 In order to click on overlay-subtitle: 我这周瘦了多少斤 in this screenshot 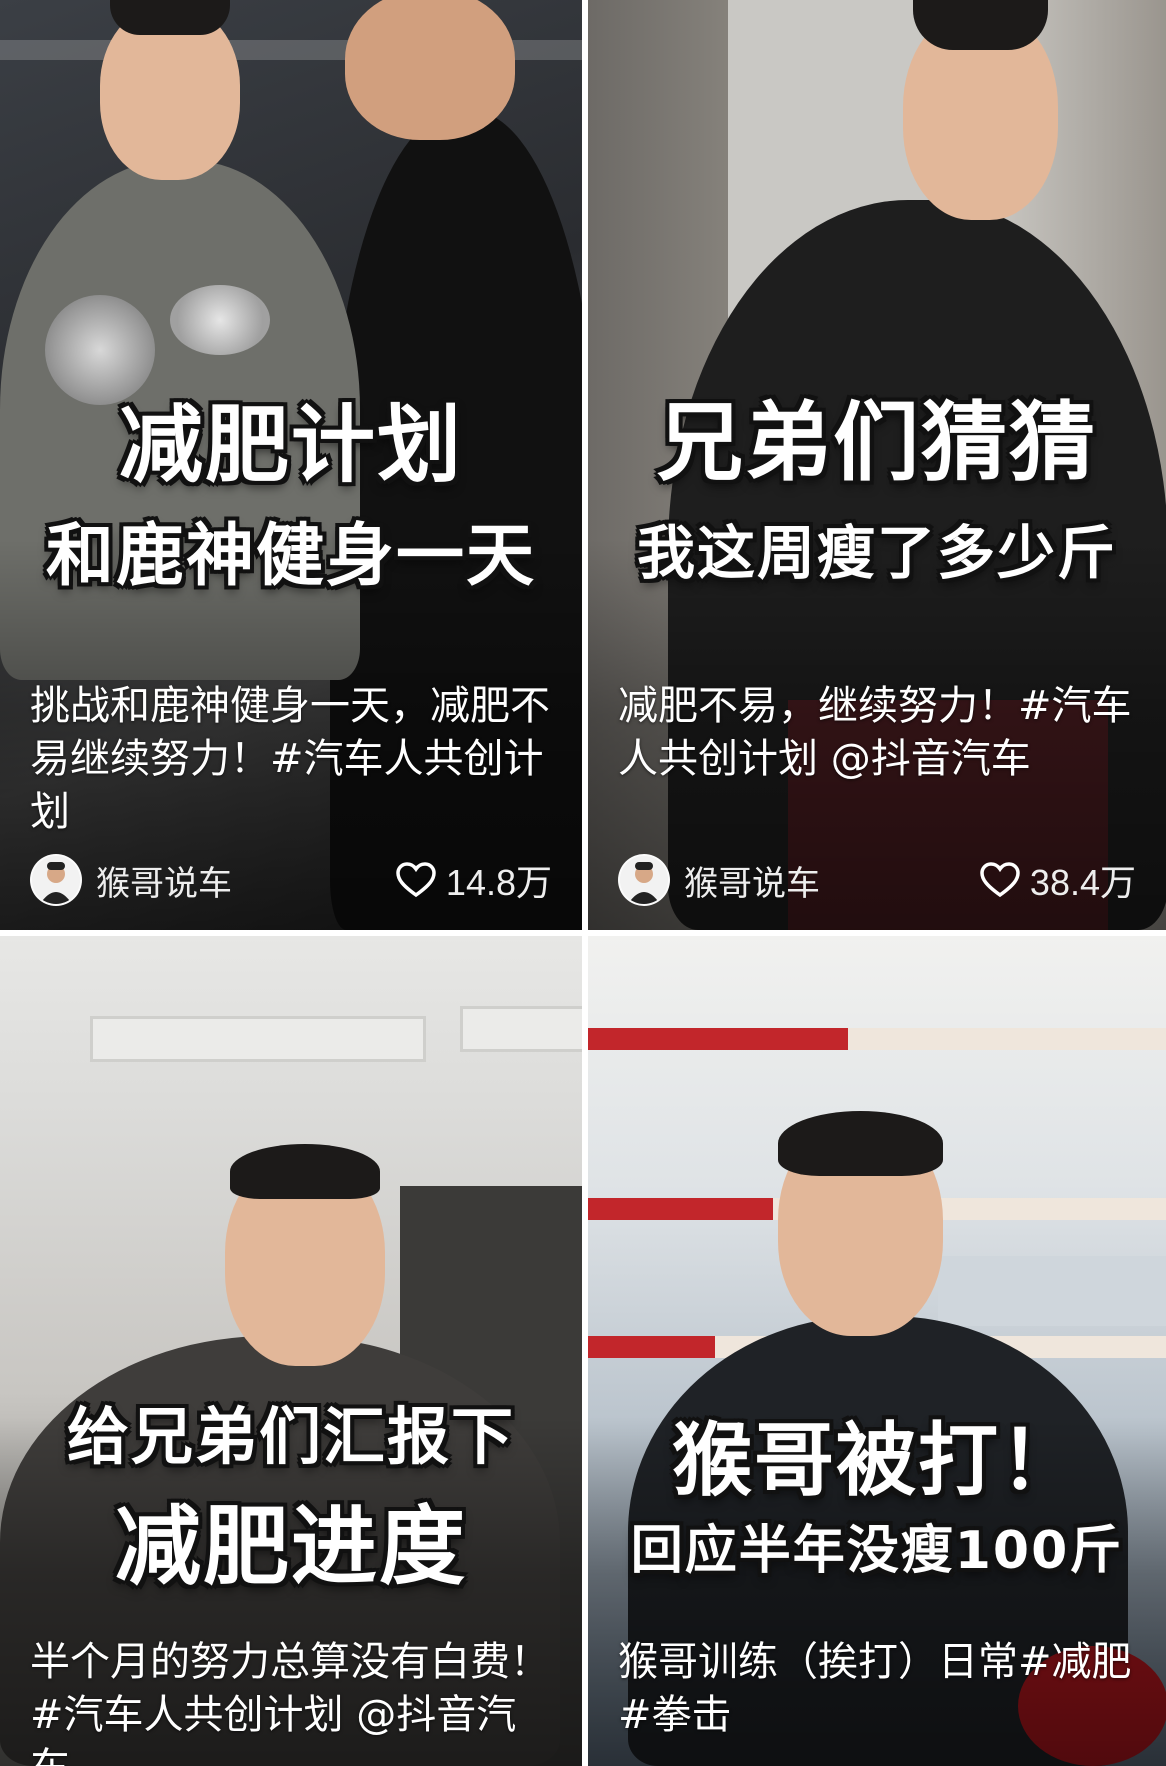, I will do `click(876, 553)`.